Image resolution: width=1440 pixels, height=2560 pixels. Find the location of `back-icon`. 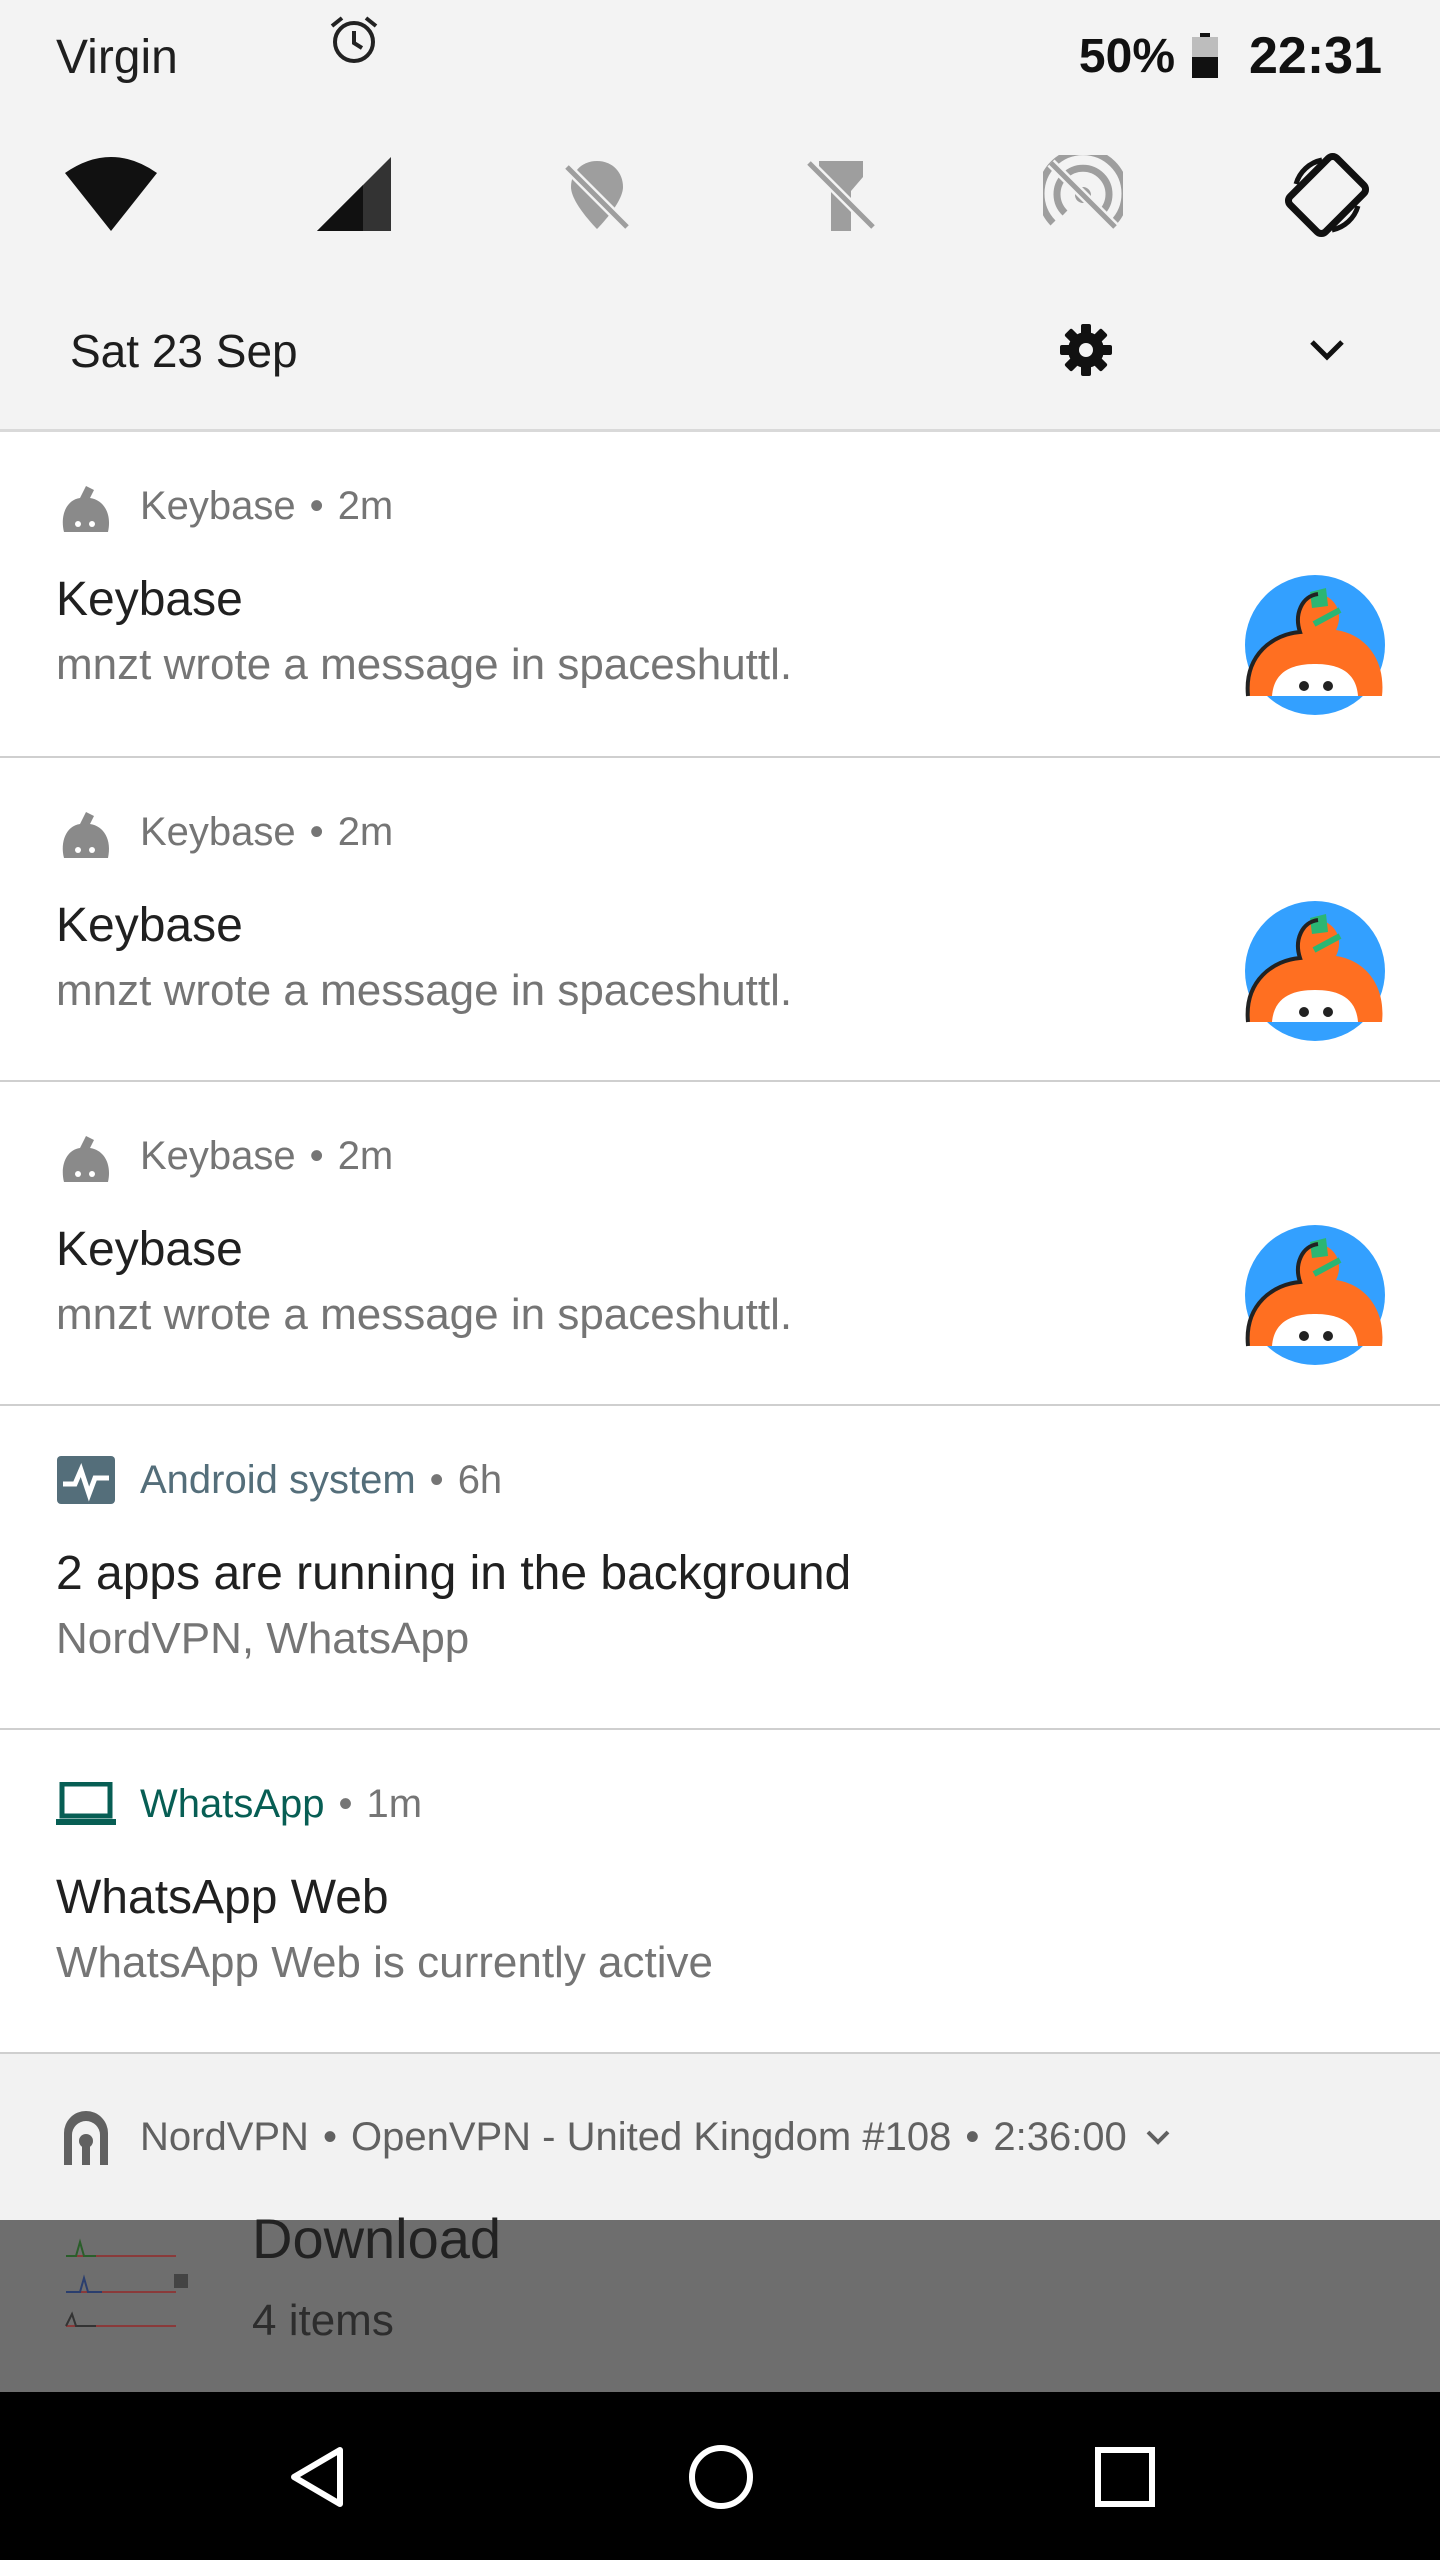

back-icon is located at coordinates (317, 2477).